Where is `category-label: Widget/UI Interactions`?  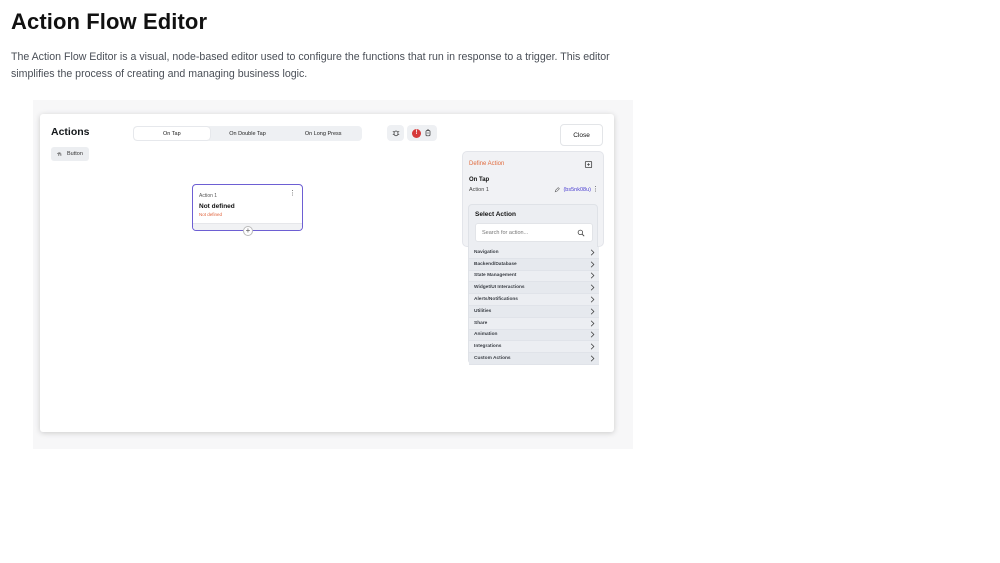
category-label: Widget/UI Interactions is located at coordinates (499, 288).